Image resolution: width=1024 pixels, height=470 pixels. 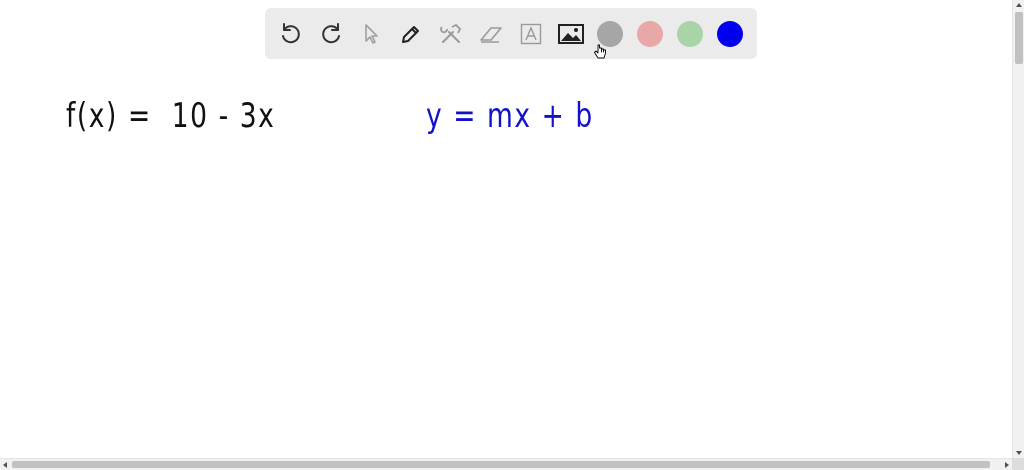 I want to click on color-swatch-gray, so click(x=610, y=33).